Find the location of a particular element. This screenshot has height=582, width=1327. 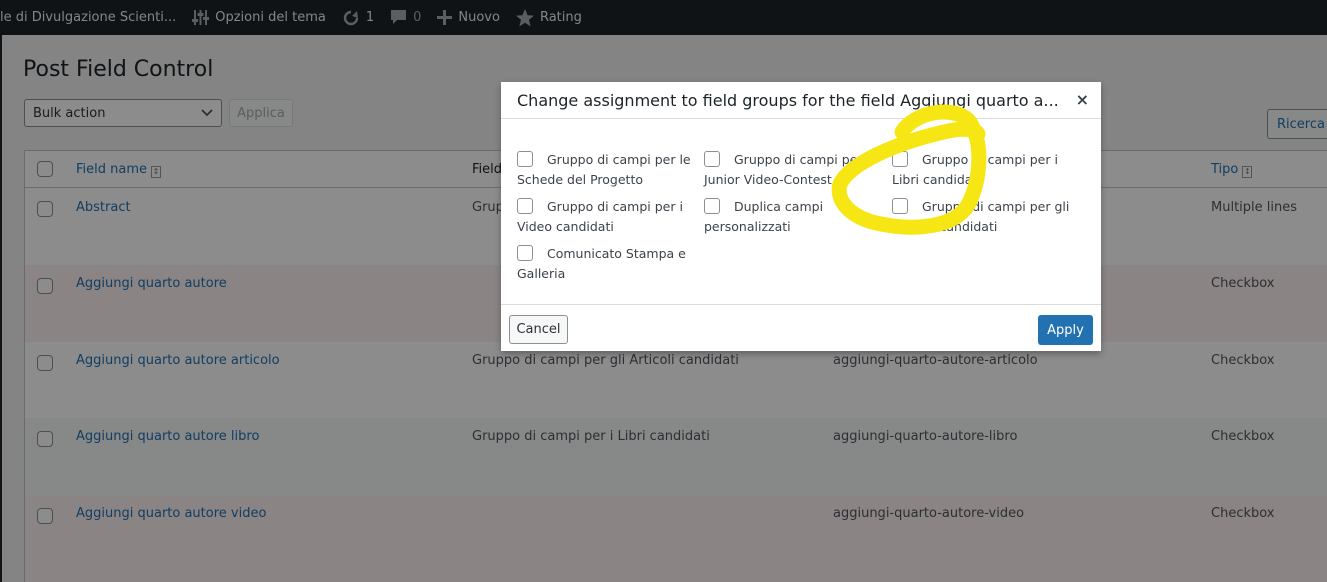

group-option: Comunicato Stampa e Galleria is located at coordinates (602, 264).